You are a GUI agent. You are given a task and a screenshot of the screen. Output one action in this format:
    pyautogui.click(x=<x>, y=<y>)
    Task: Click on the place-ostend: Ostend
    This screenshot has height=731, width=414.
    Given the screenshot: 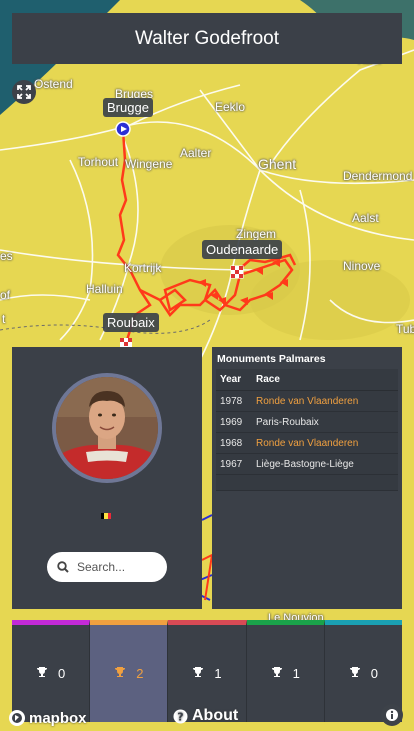 What is the action you would take?
    pyautogui.click(x=53, y=84)
    